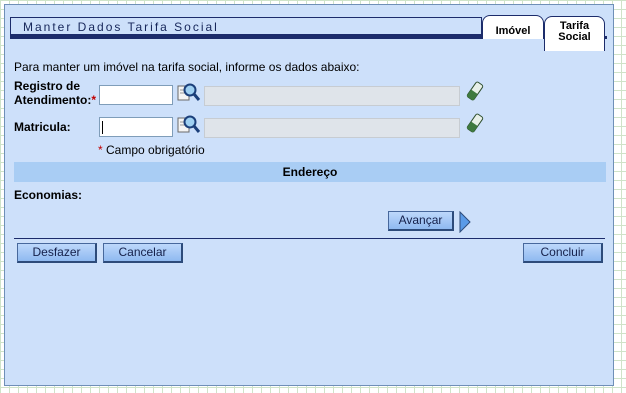 The height and width of the screenshot is (393, 626). I want to click on cancelar-button: Cancelar, so click(143, 253).